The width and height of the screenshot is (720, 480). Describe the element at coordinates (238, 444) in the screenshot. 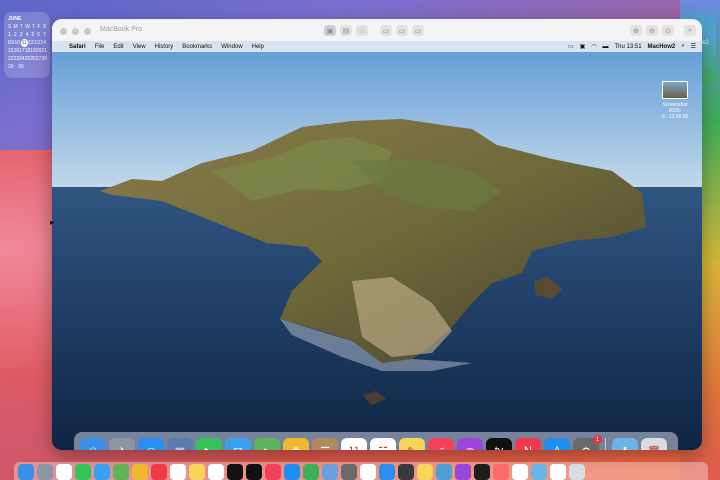

I see `dock-app-messages: ✉` at that location.